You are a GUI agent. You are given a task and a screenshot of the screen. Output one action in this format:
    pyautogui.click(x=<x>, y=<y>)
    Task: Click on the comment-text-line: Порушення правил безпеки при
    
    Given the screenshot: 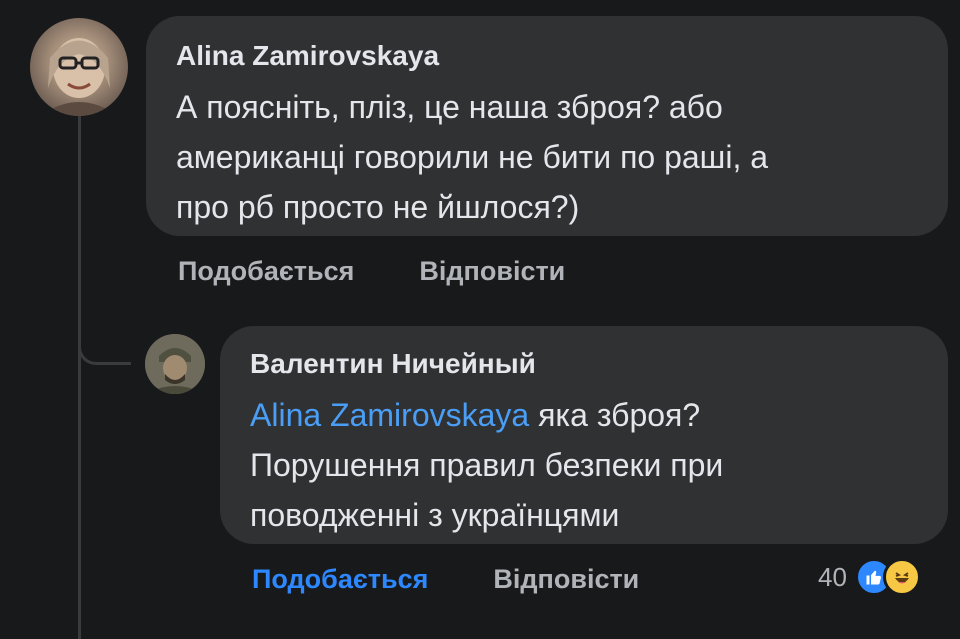 What is the action you would take?
    pyautogui.click(x=487, y=465)
    